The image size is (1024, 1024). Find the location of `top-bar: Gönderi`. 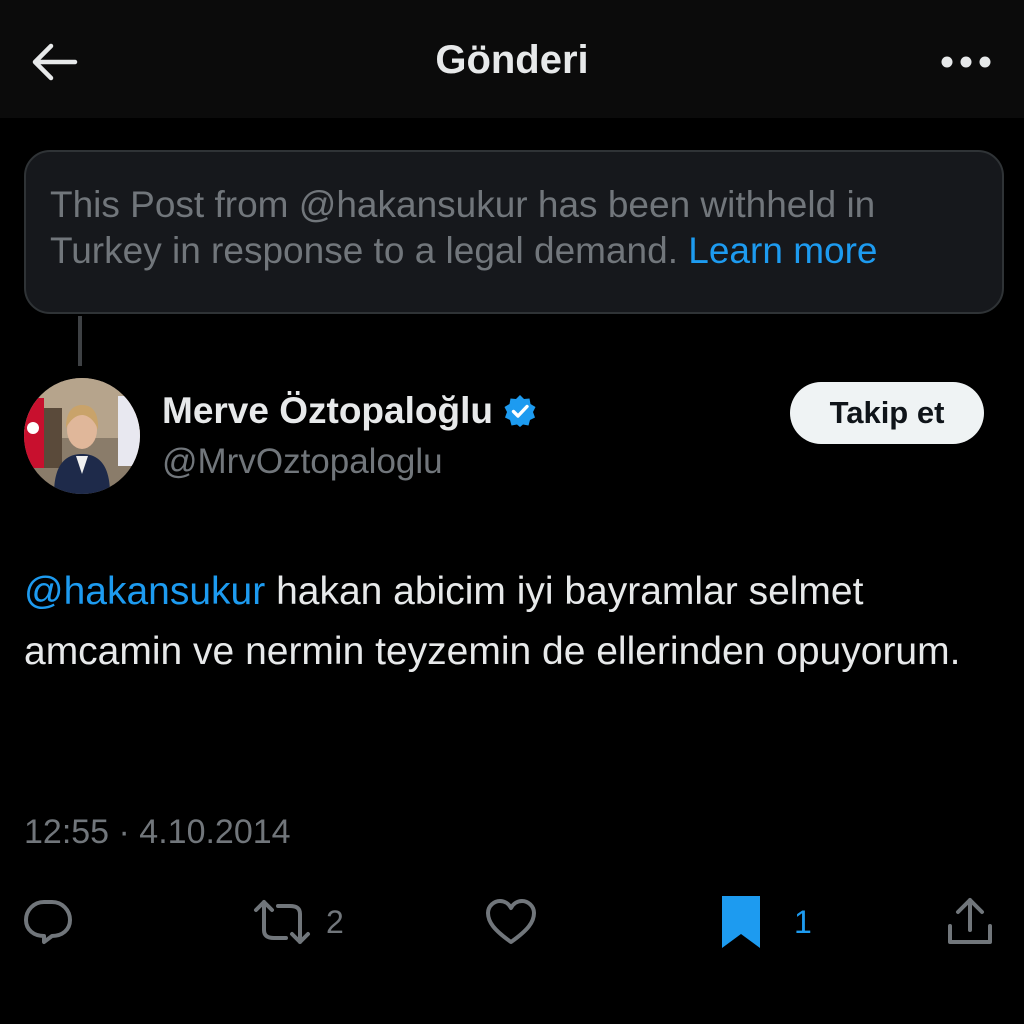

top-bar: Gönderi is located at coordinates (512, 59).